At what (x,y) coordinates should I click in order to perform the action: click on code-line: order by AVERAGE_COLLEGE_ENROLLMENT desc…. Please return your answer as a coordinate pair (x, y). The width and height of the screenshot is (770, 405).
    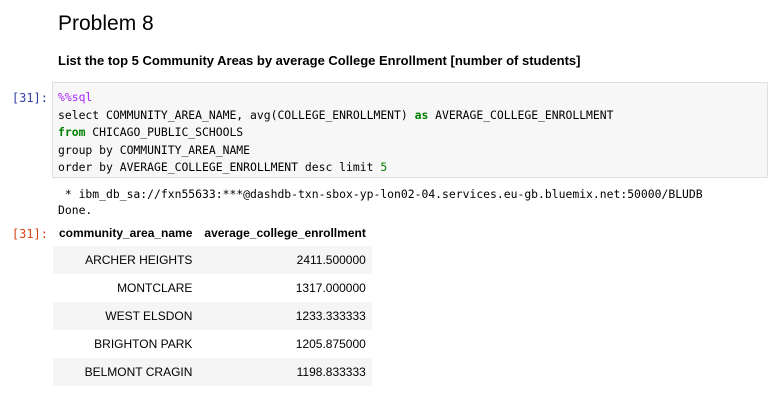
    Looking at the image, I should click on (412, 168).